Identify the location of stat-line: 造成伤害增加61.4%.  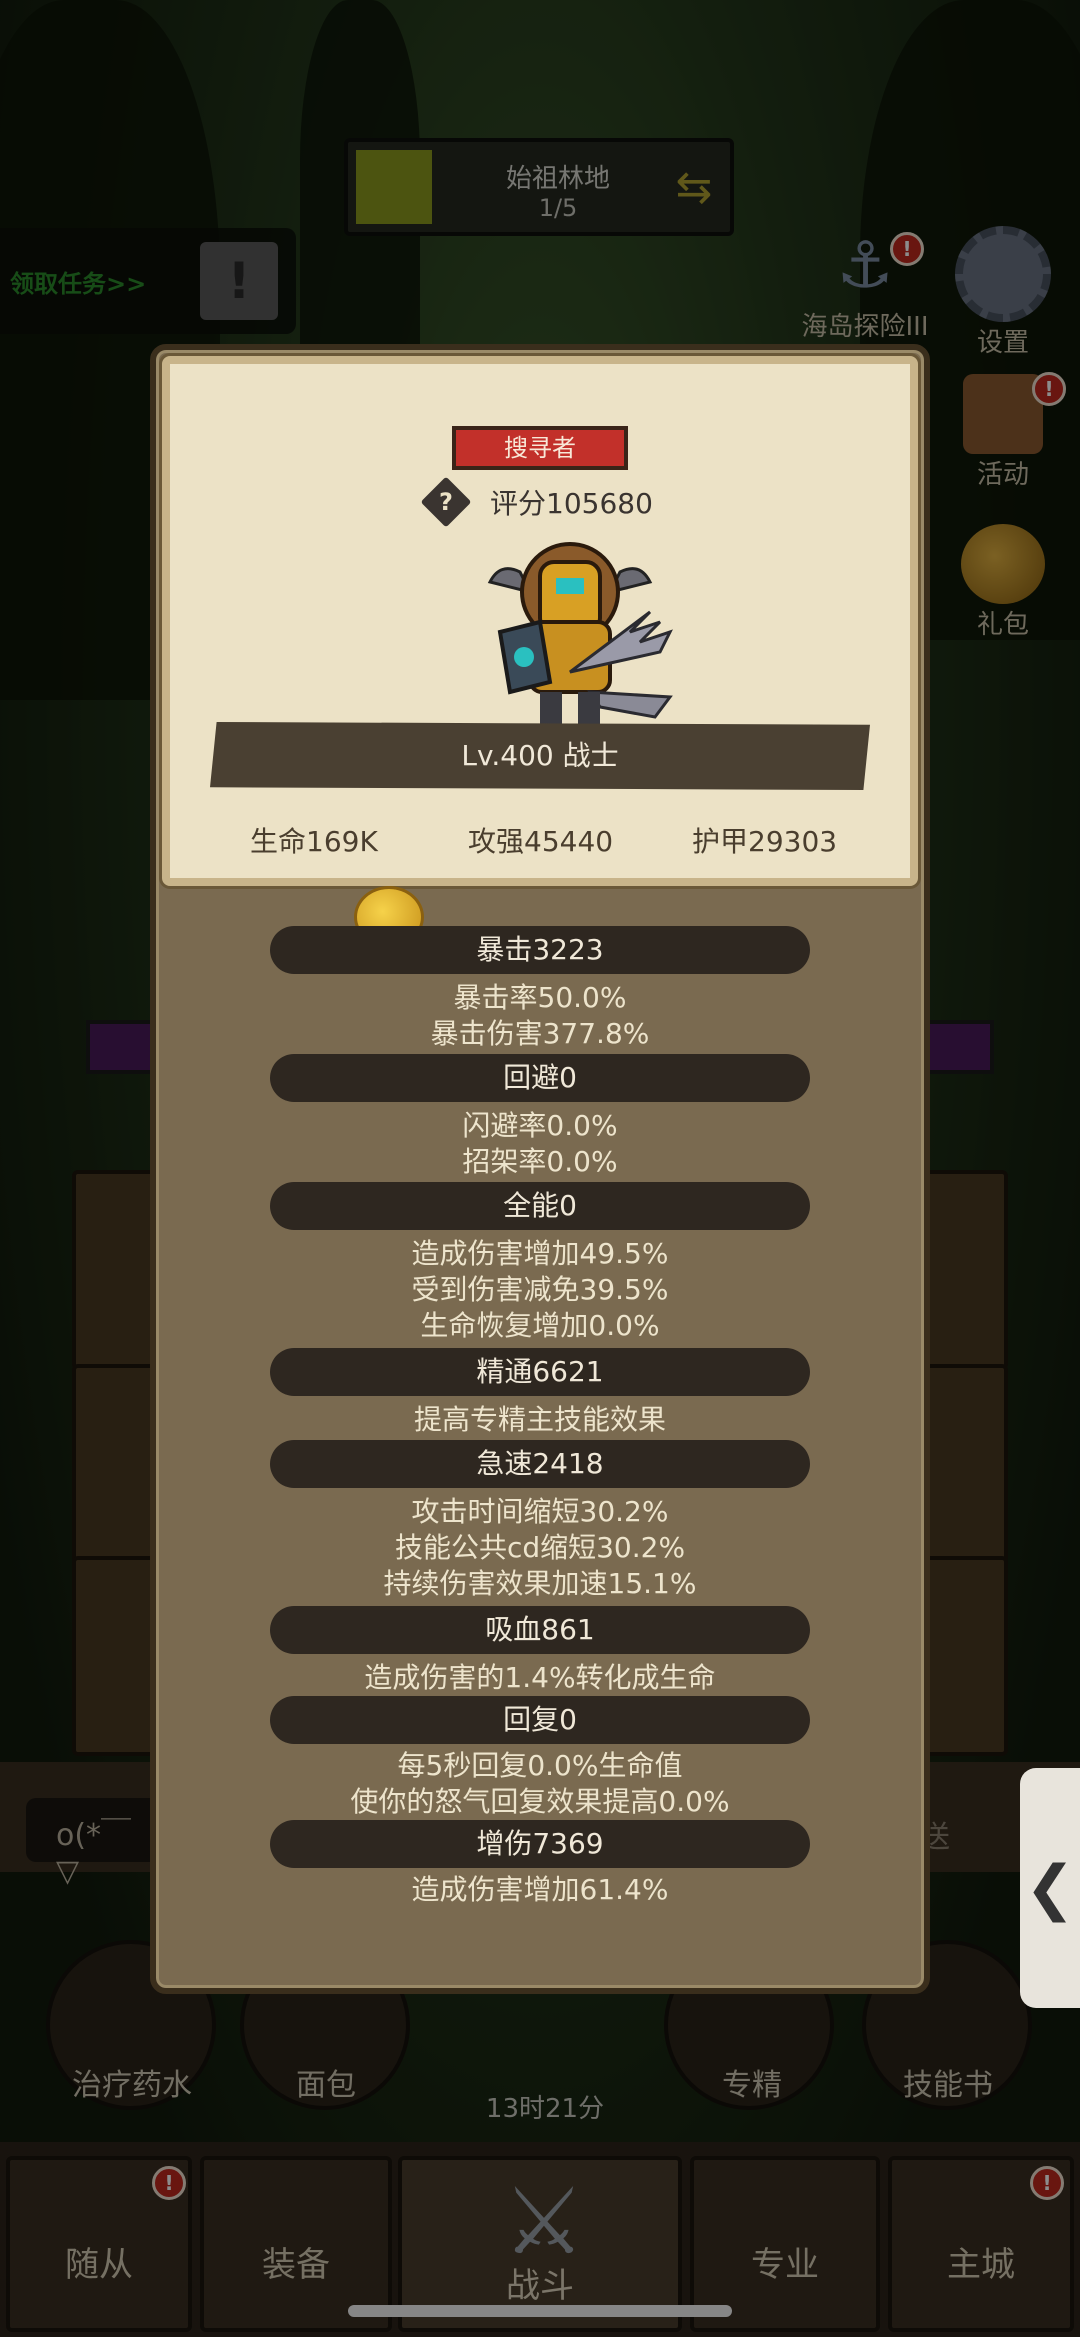
(540, 1889).